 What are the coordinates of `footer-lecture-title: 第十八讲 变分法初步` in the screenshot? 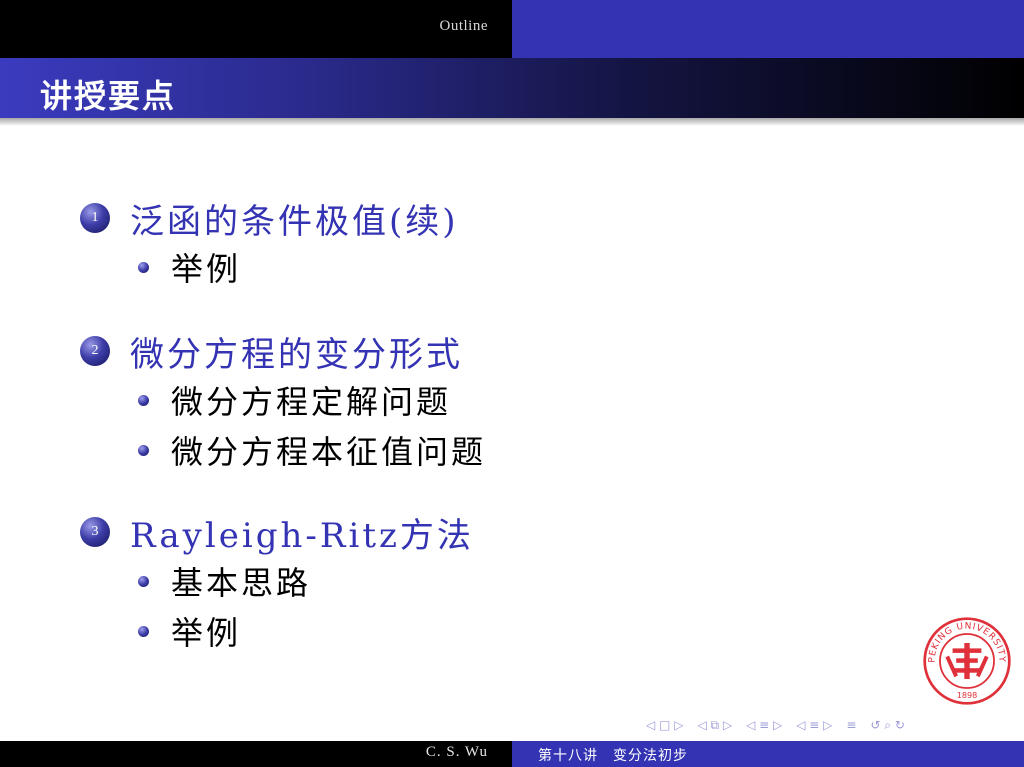 It's located at (613, 756).